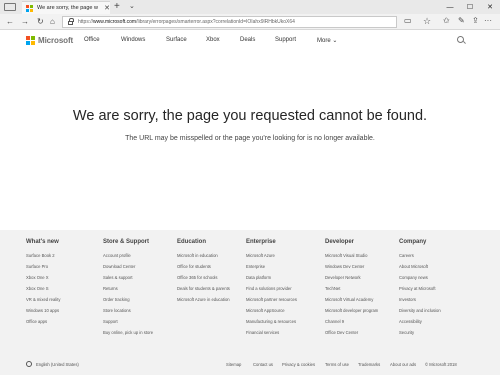  What do you see at coordinates (250, 7) in the screenshot?
I see `browser-titlebar: We are sorry, the page w ✕ + ⌄ — ☐ ✕` at bounding box center [250, 7].